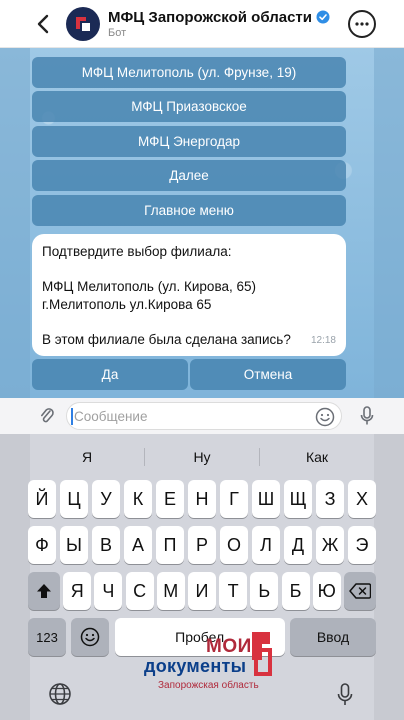  I want to click on key: Н, so click(202, 499).